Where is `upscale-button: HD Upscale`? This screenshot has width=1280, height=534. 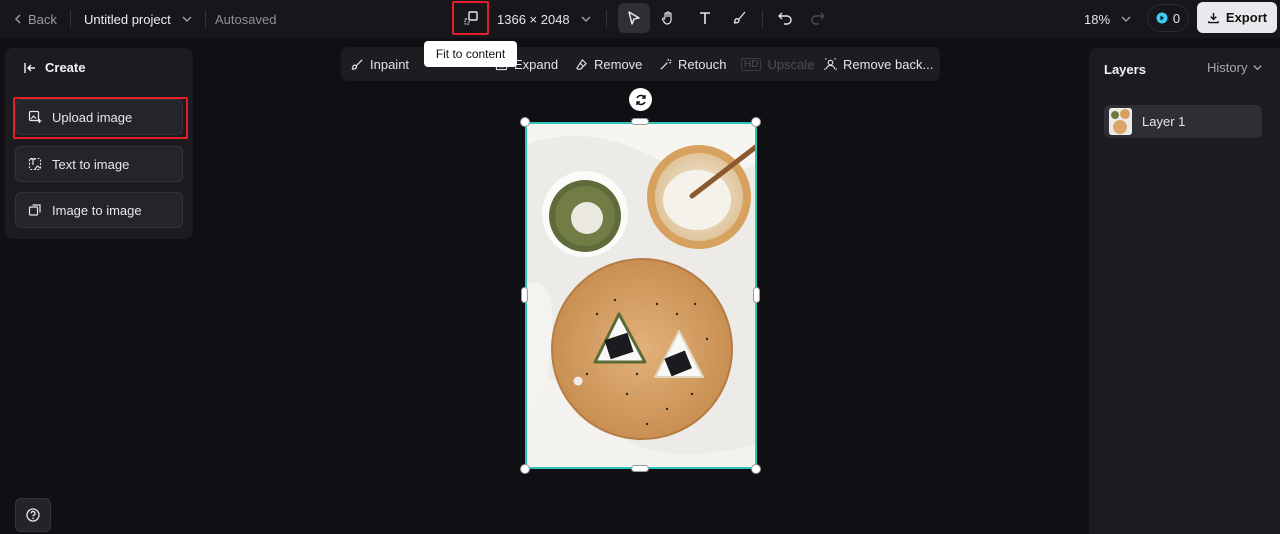 upscale-button: HD Upscale is located at coordinates (777, 64).